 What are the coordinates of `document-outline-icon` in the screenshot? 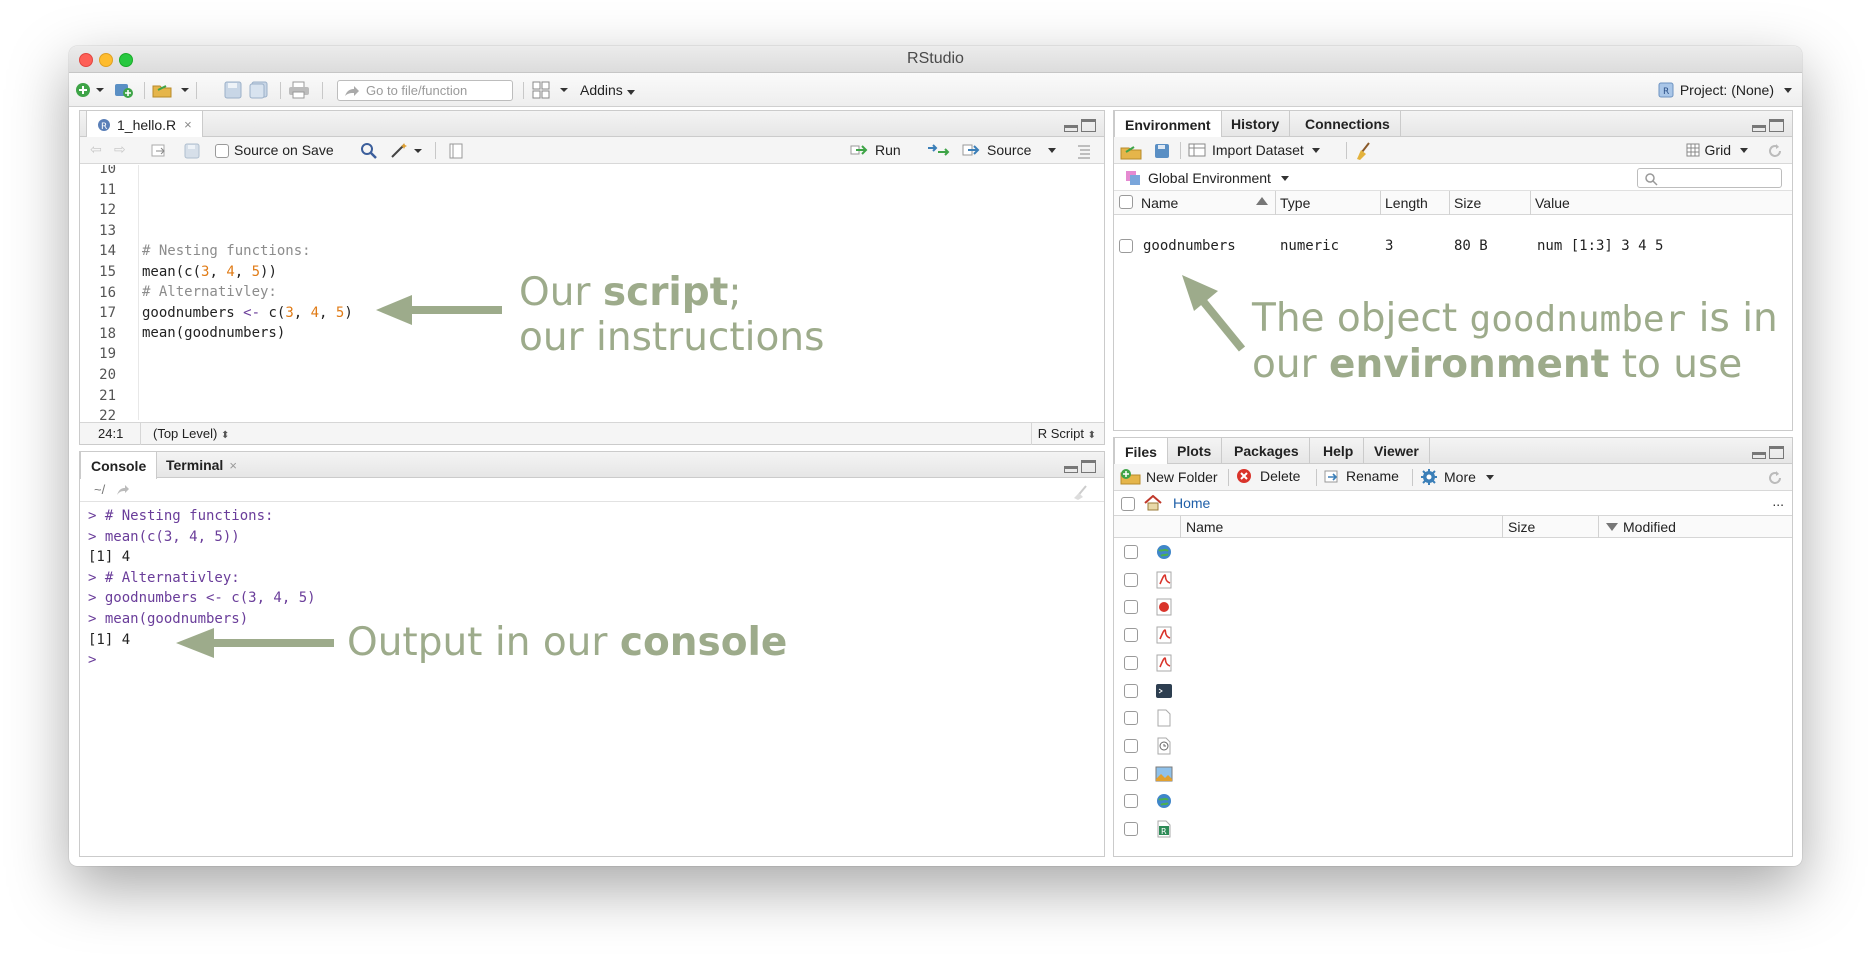 It's located at (456, 151).